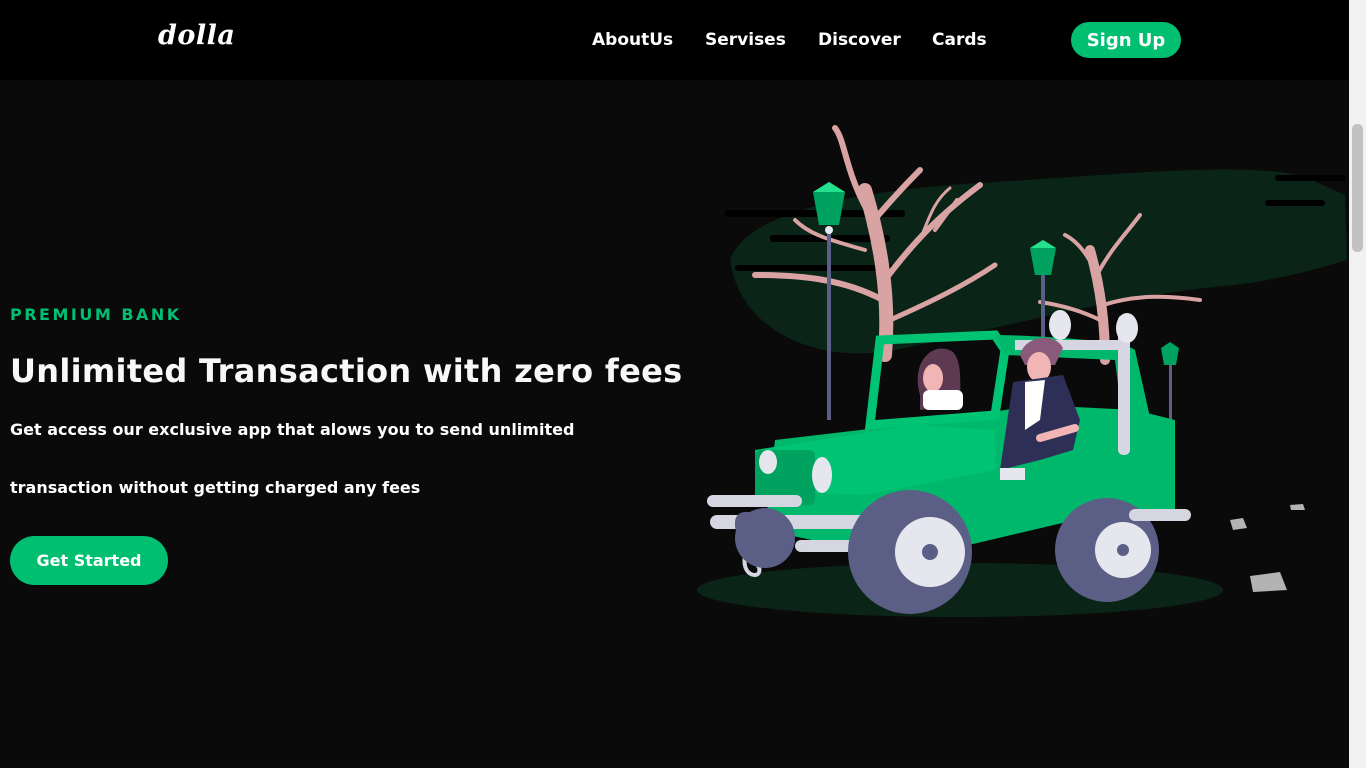 The width and height of the screenshot is (1366, 768). Describe the element at coordinates (745, 40) in the screenshot. I see `nav-link-servises: Servises` at that location.